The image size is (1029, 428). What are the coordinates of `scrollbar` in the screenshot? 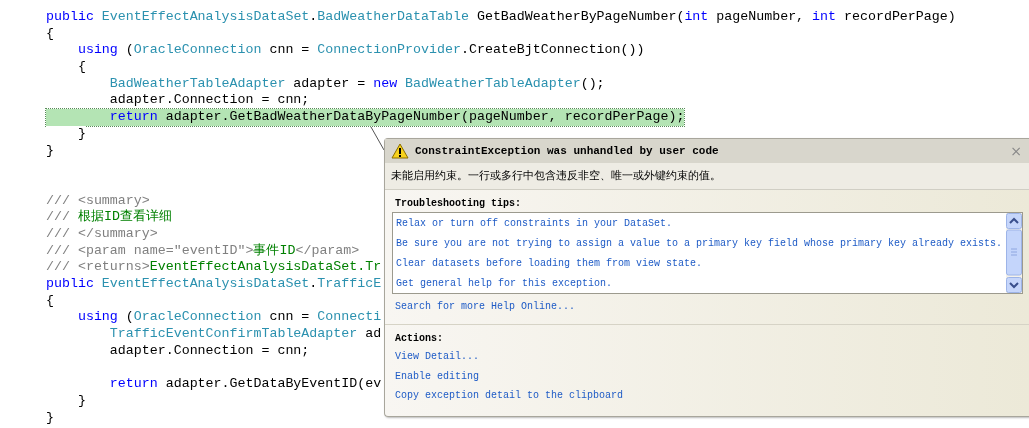 It's located at (1014, 253).